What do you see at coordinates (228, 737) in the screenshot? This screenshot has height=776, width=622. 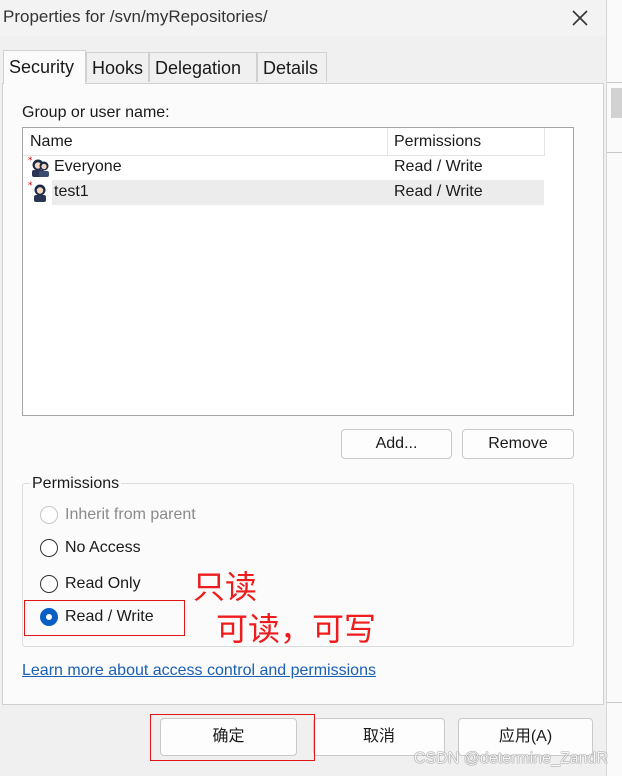 I see `ok-button: 确定` at bounding box center [228, 737].